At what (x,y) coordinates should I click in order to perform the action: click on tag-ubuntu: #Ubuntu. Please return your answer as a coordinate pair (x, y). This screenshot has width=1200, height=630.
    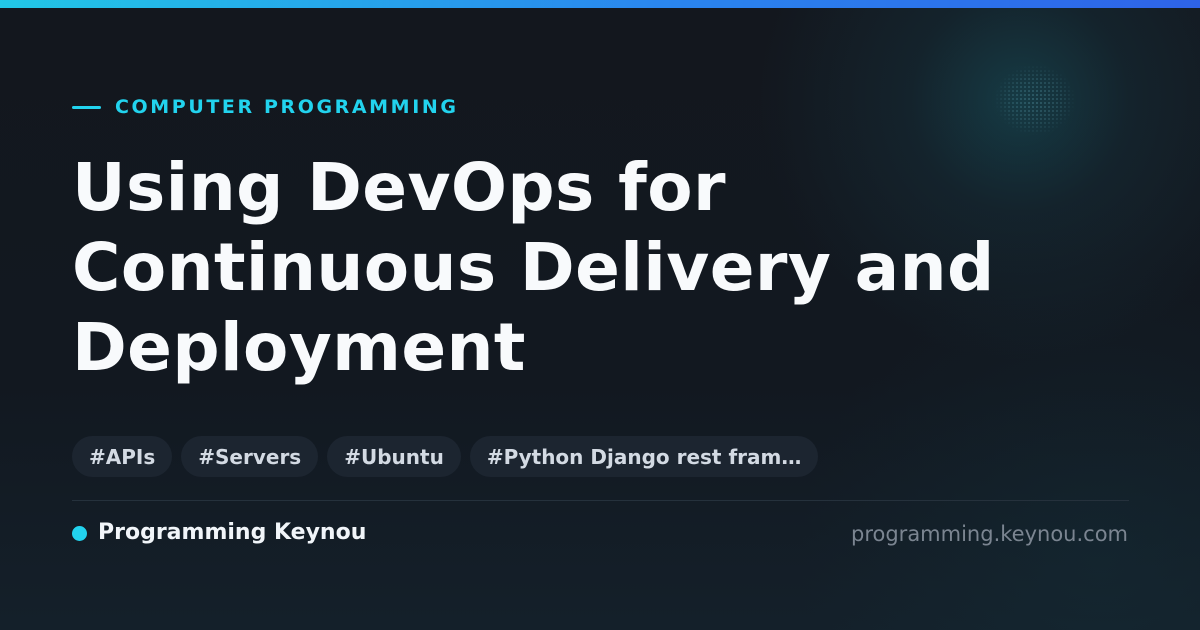
    Looking at the image, I should click on (394, 456).